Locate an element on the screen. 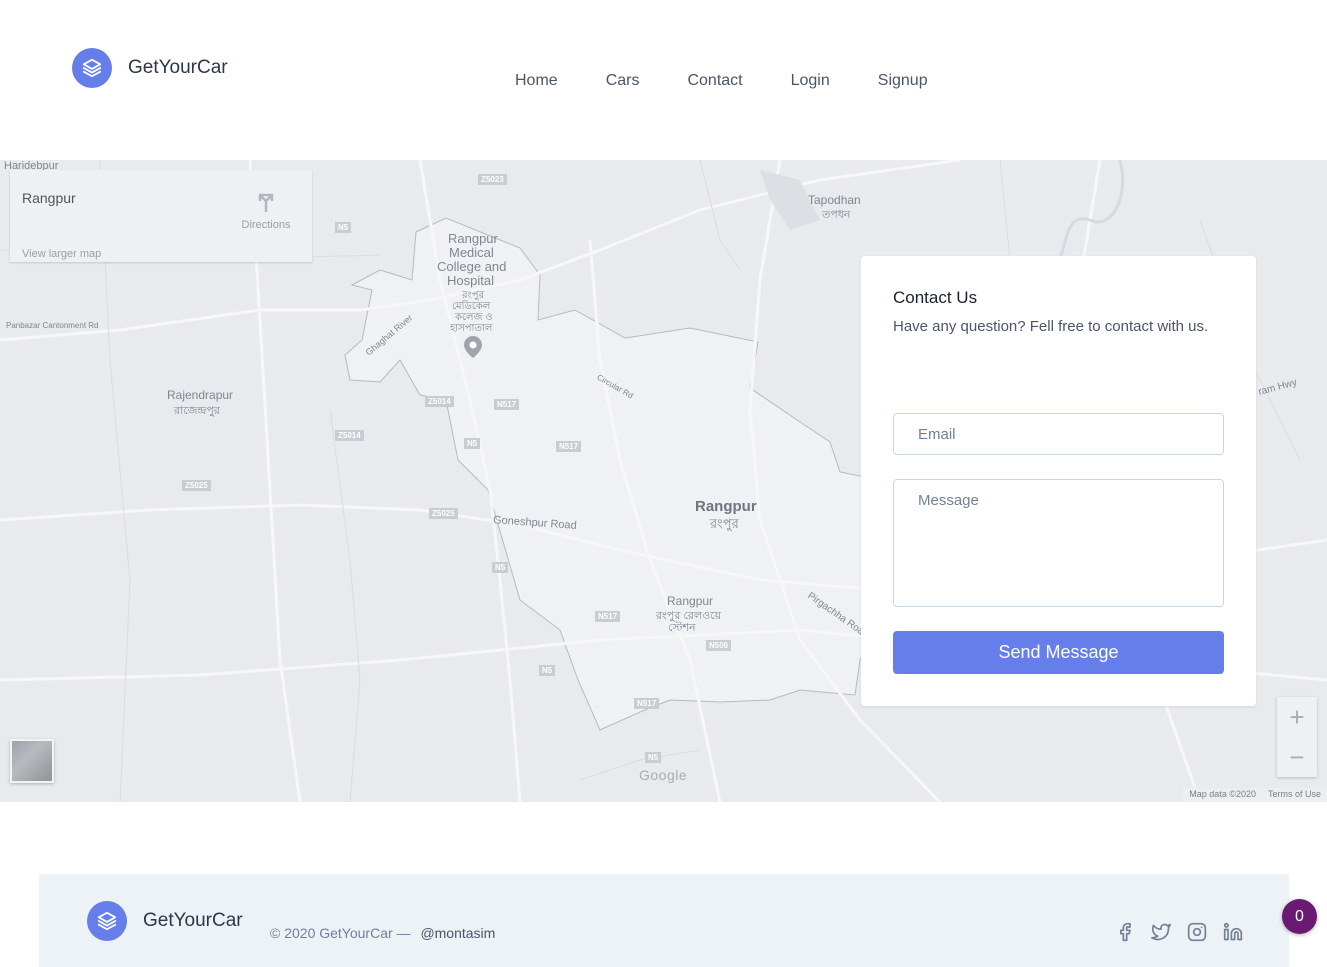 Image resolution: width=1327 pixels, height=967 pixels. map-place-card: Rangpur Directions View larger map is located at coordinates (161, 216).